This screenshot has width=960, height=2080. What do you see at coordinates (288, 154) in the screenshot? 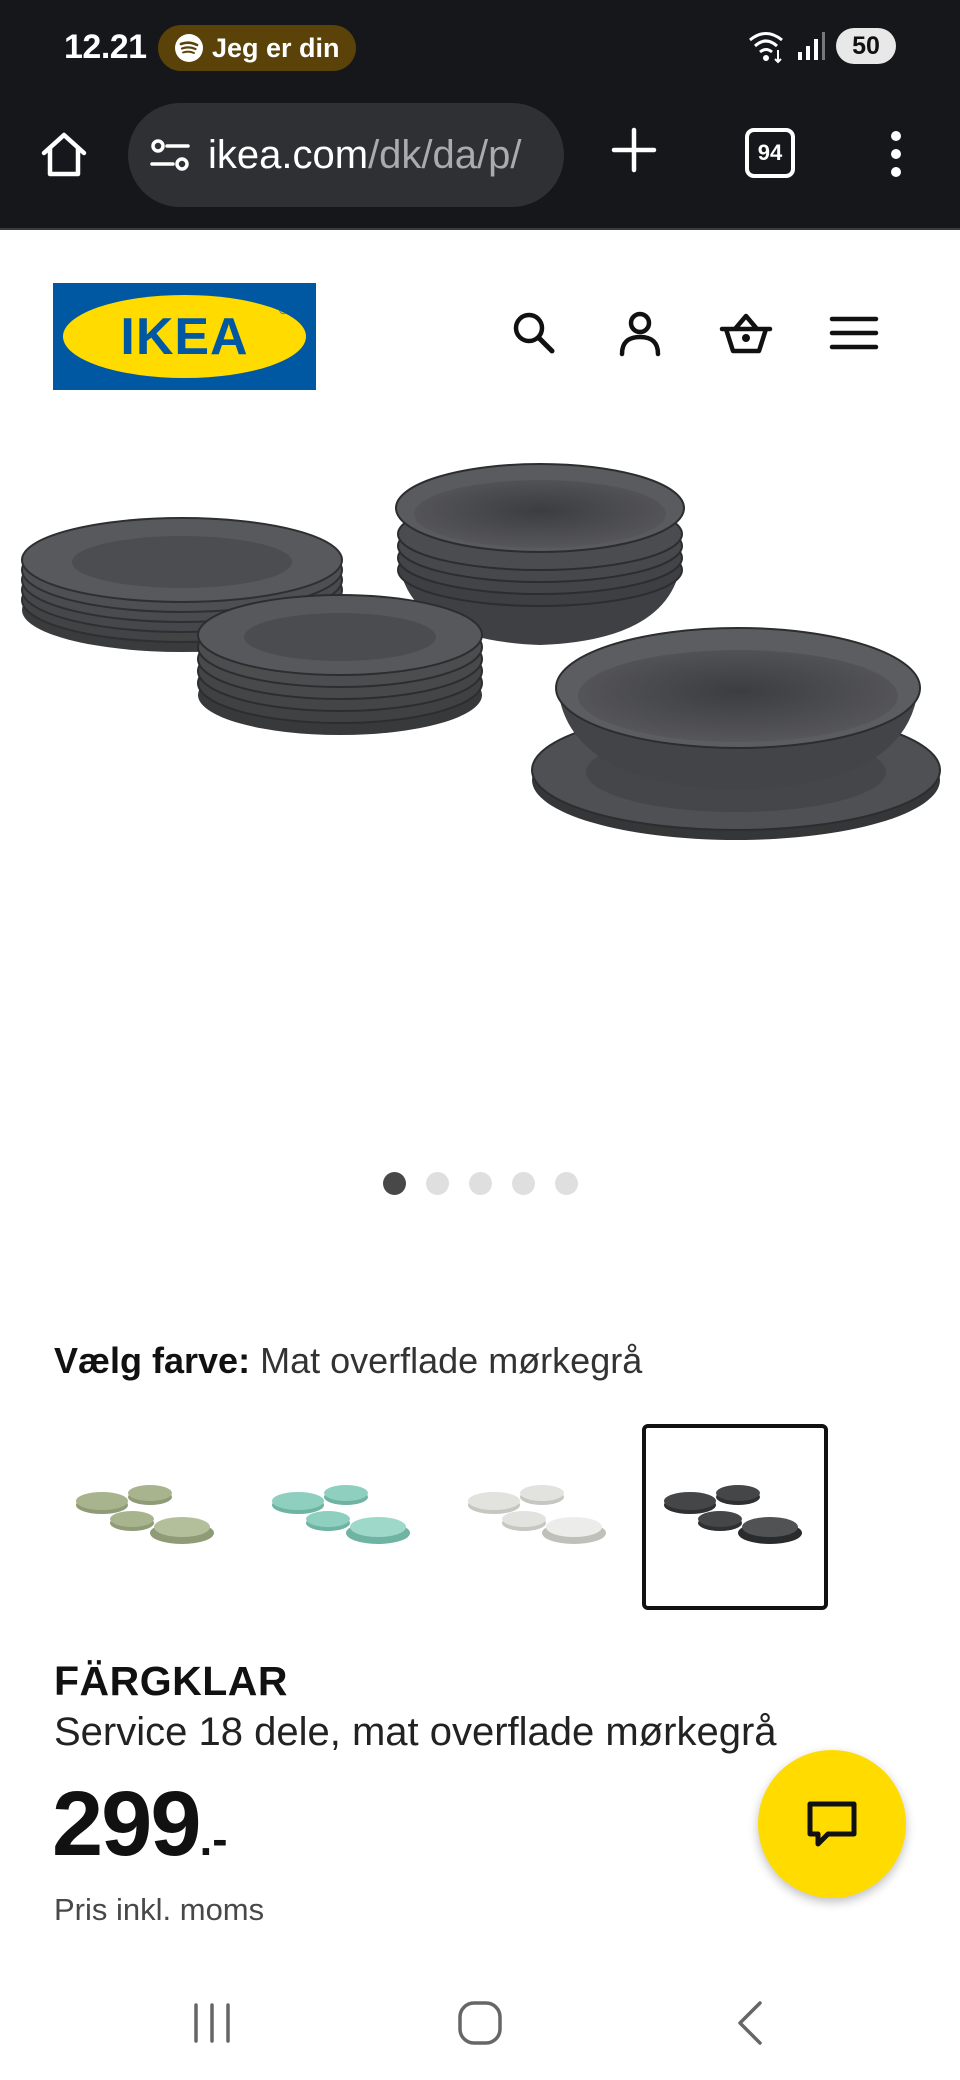
I see `url-host: ikea.com` at bounding box center [288, 154].